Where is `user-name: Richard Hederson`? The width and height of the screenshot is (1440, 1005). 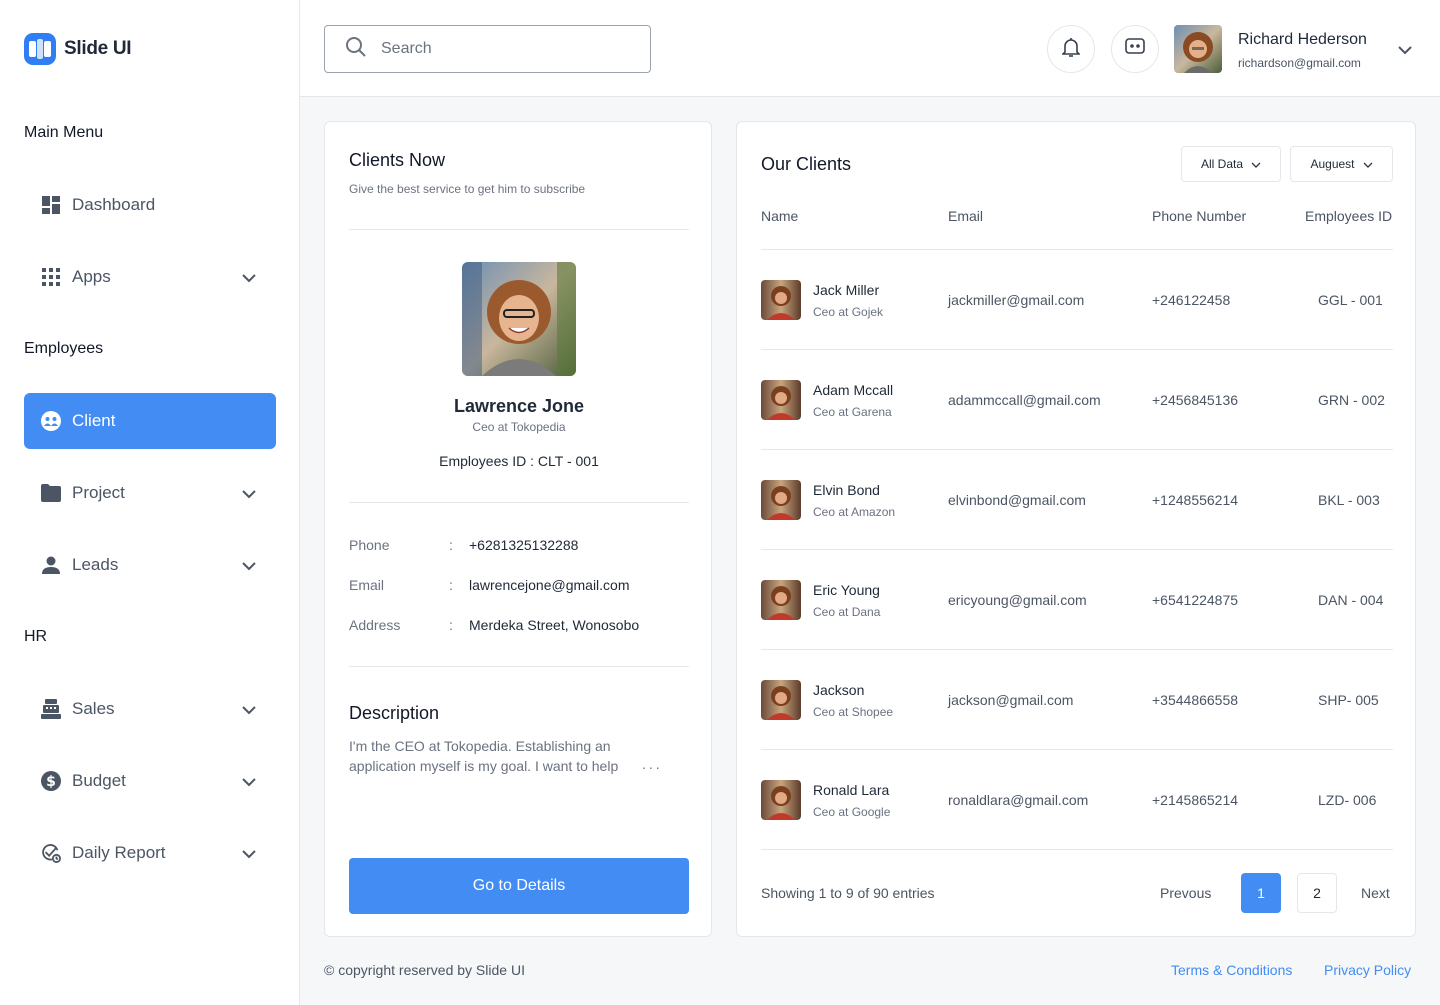 user-name: Richard Hederson is located at coordinates (1302, 39).